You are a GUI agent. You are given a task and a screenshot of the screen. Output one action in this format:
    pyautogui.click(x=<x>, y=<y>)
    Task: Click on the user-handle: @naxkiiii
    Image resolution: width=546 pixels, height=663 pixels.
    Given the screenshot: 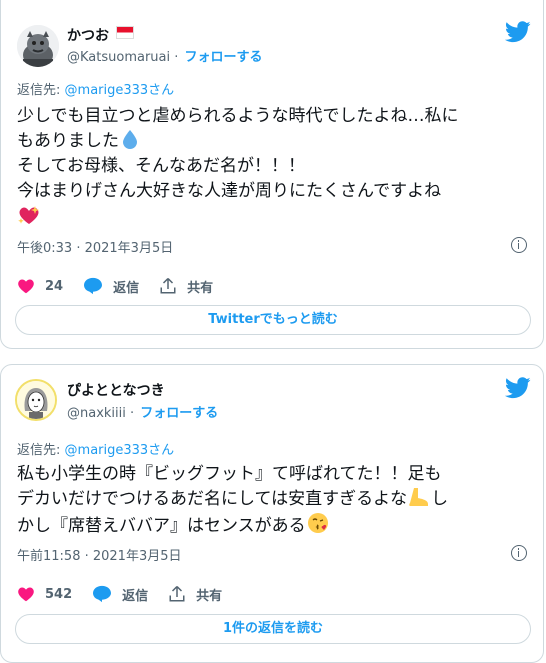 What is the action you would take?
    pyautogui.click(x=96, y=413)
    